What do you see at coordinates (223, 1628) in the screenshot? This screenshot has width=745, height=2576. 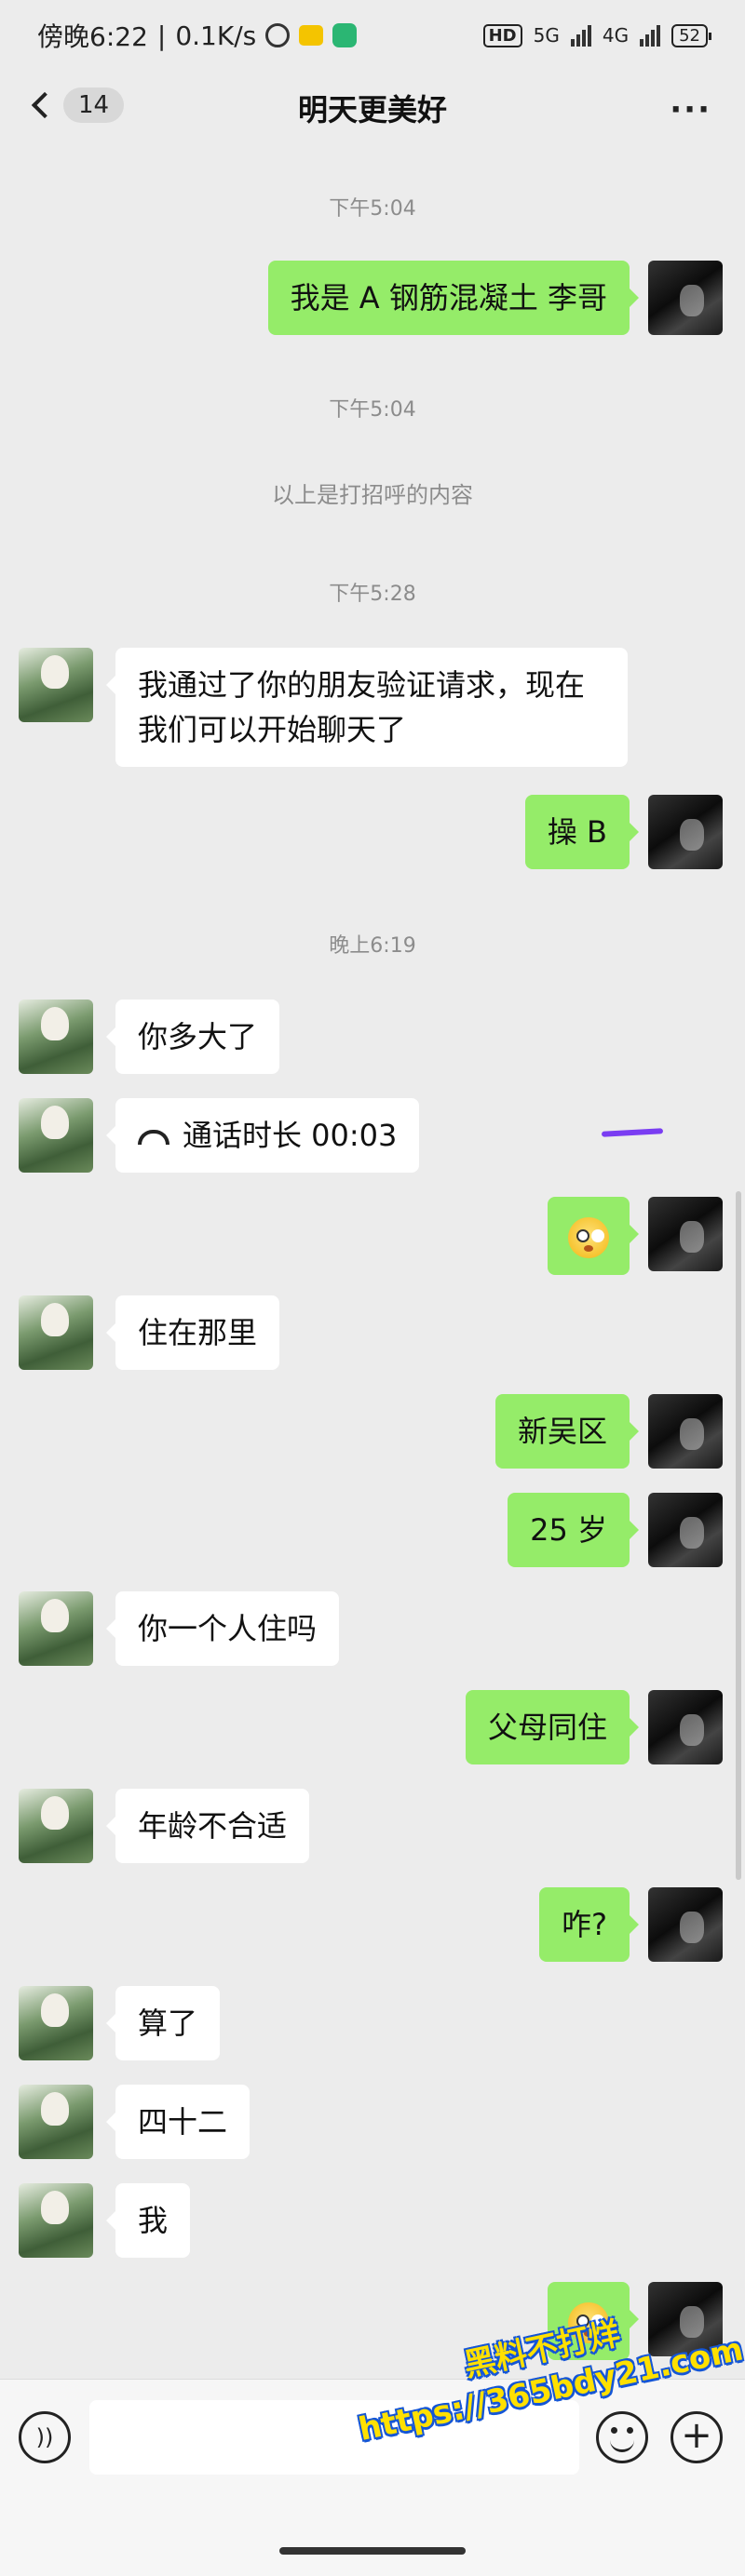 I see `message-received: 你一个人住吗` at bounding box center [223, 1628].